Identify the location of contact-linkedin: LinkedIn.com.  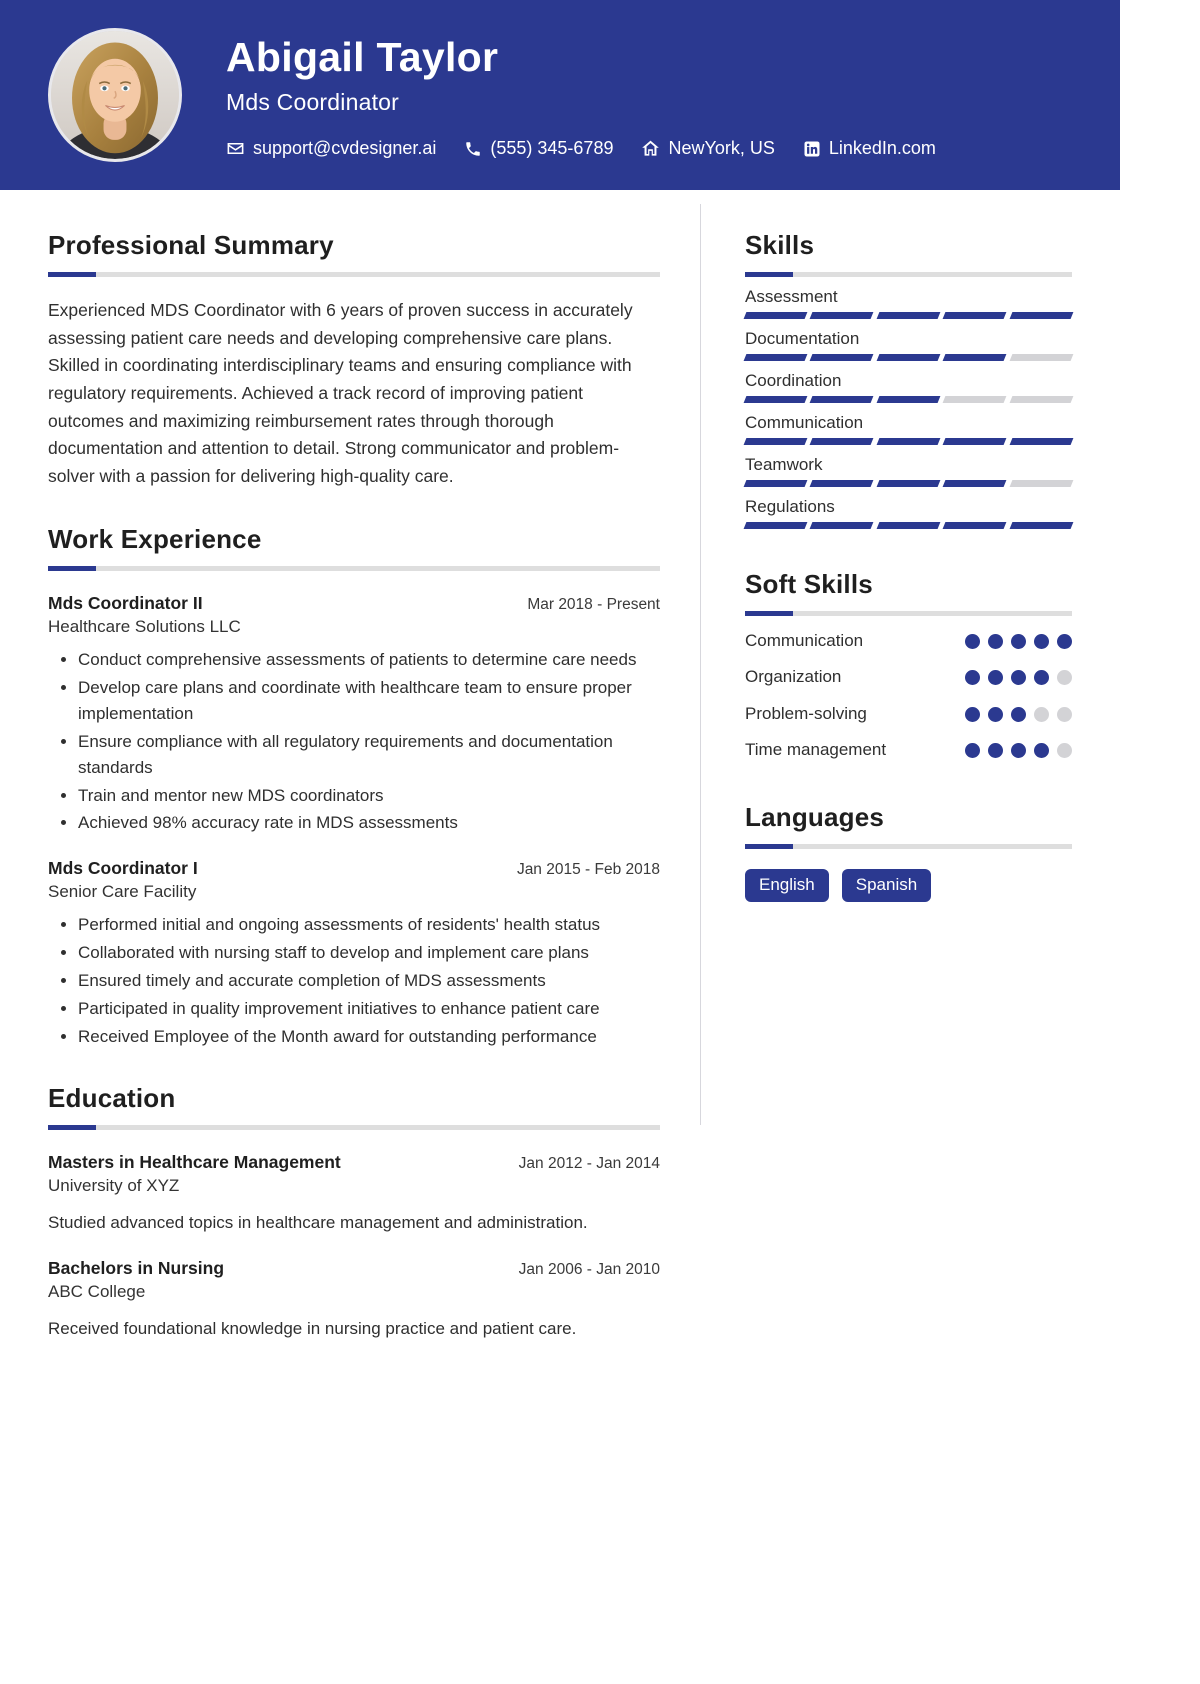
(869, 148).